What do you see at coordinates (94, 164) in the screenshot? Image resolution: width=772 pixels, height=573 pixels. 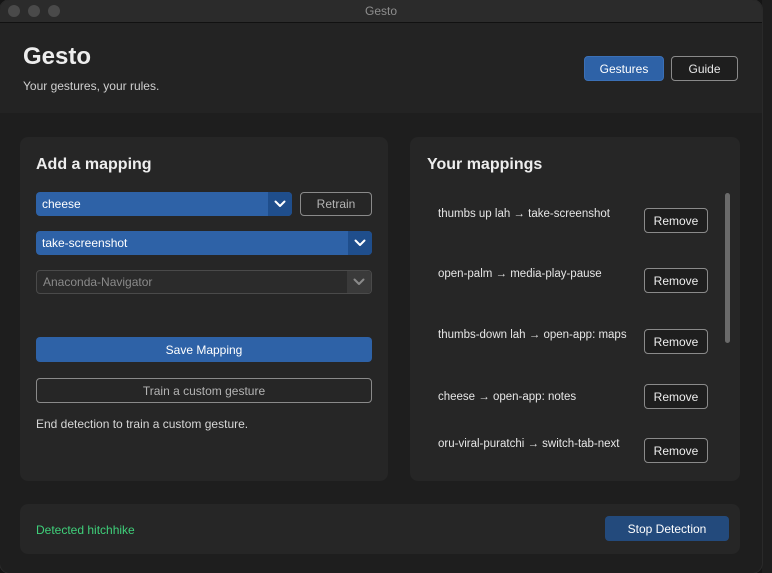 I see `add-mapping-heading: Add a mapping` at bounding box center [94, 164].